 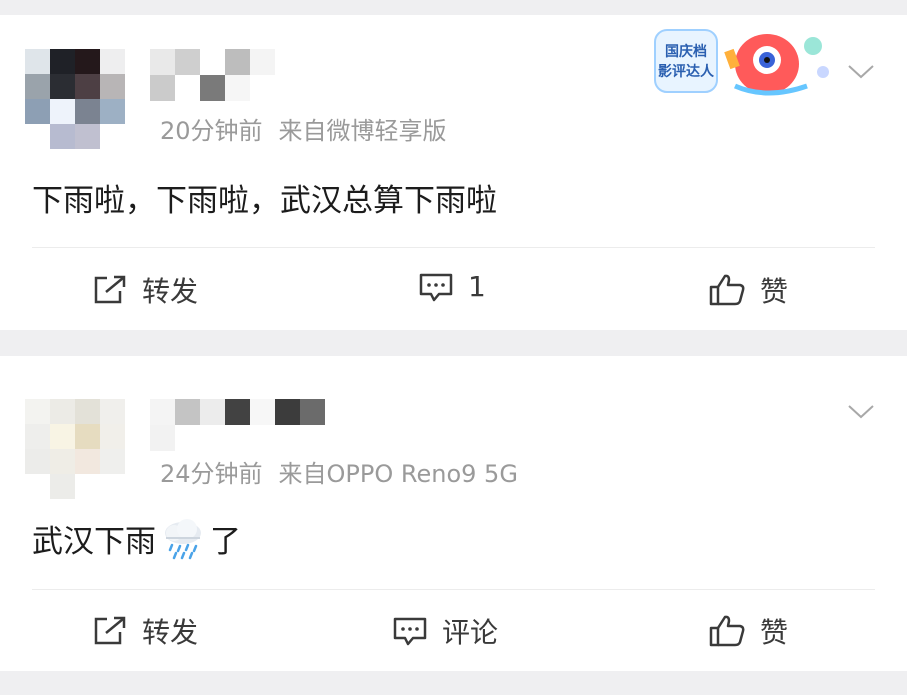 What do you see at coordinates (94, 542) in the screenshot?
I see `post-text-before: 武汉下雨` at bounding box center [94, 542].